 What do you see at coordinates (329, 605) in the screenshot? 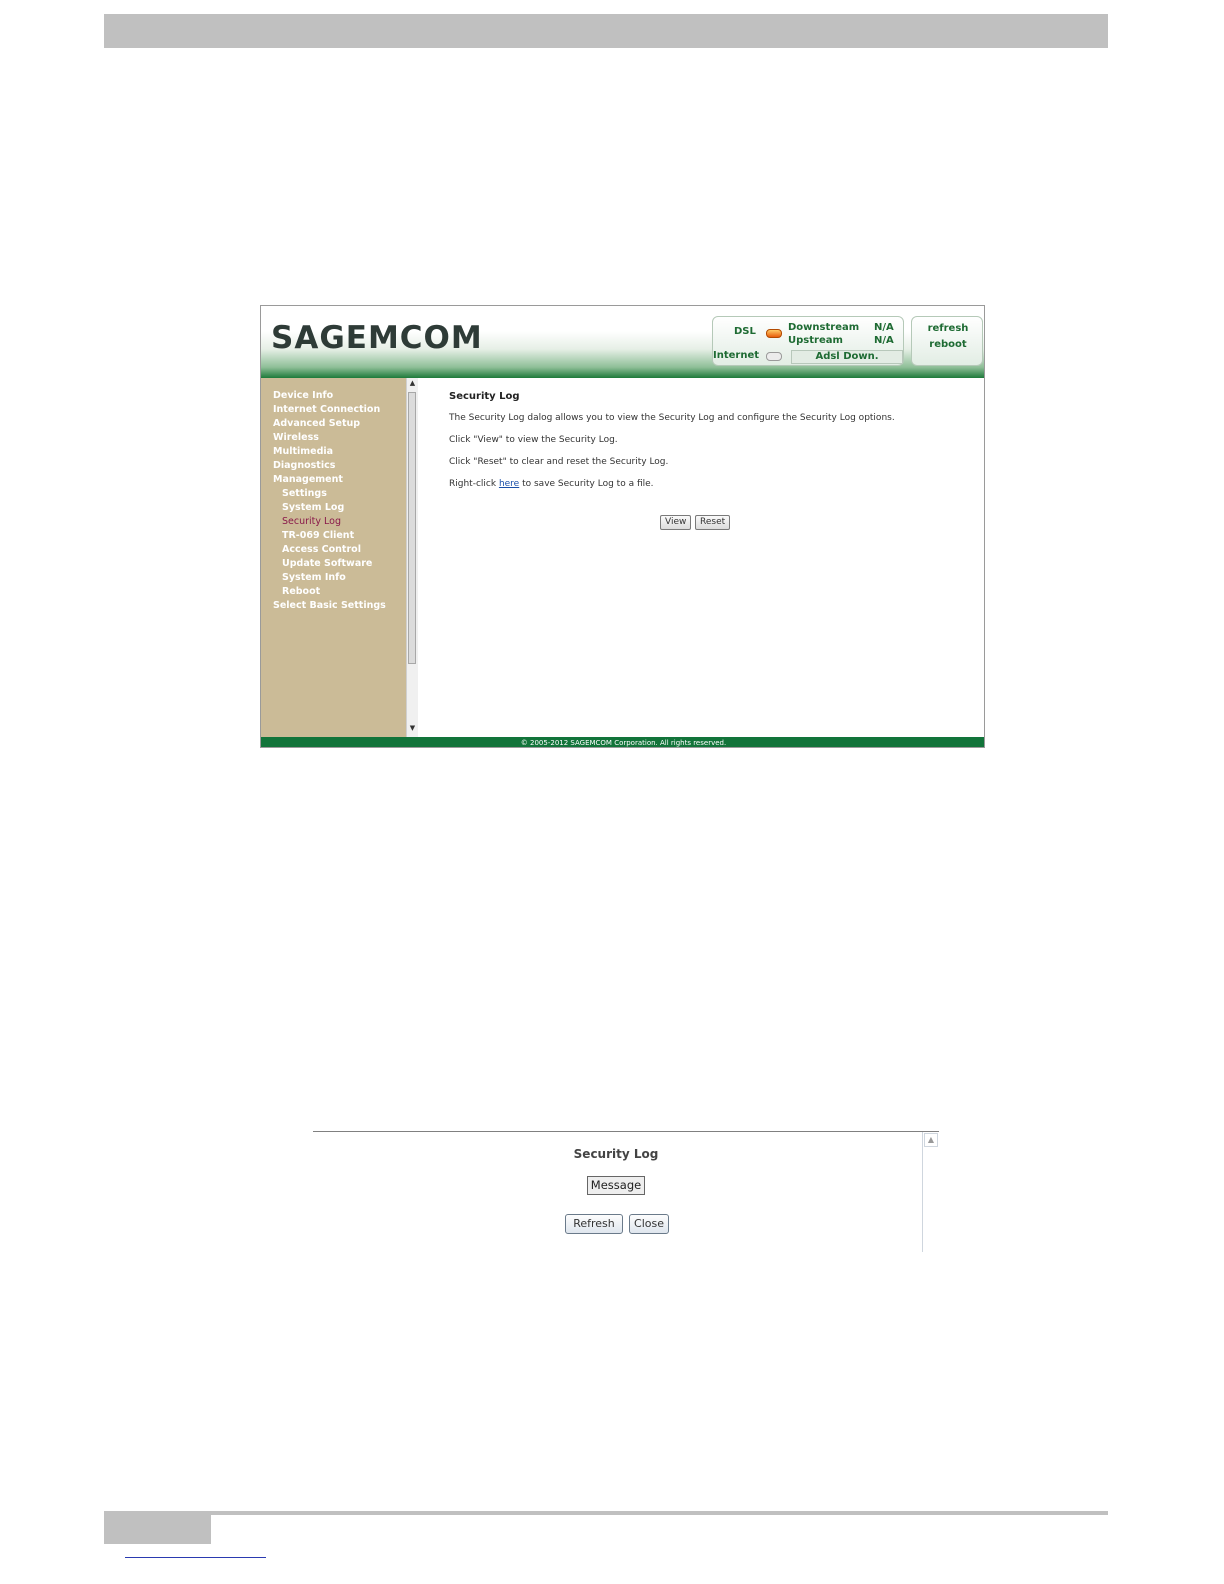
I see `sidebar-item-select-basic-settings: Select Basic Settings` at bounding box center [329, 605].